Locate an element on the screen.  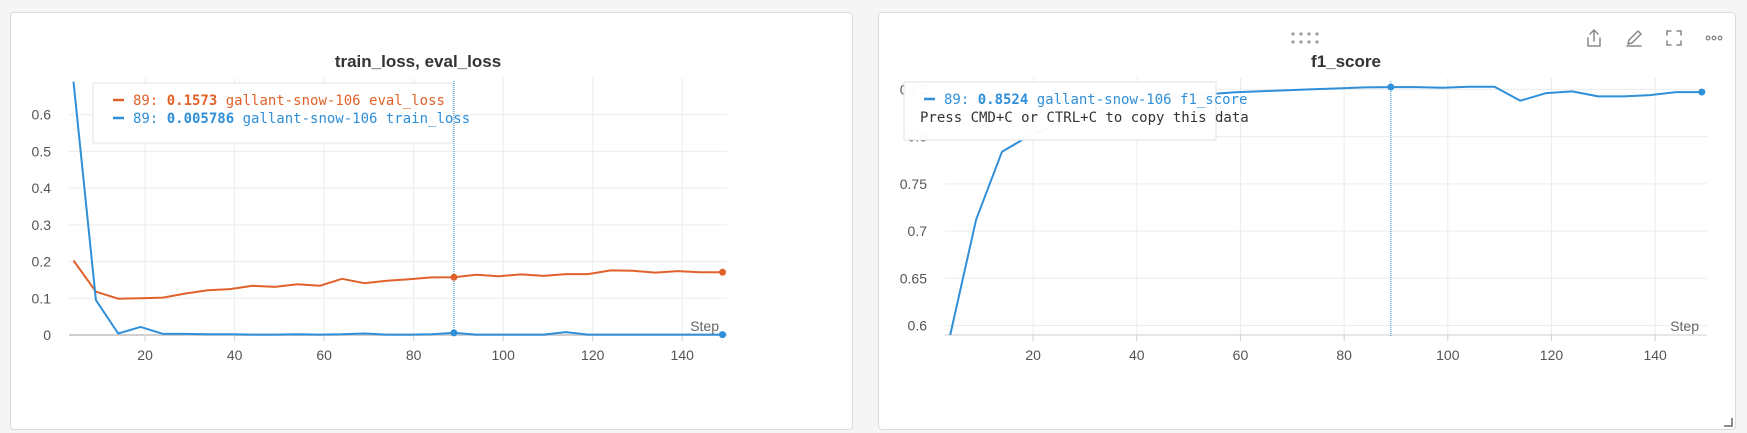
y-tick-label: 0.2 is located at coordinates (42, 262).